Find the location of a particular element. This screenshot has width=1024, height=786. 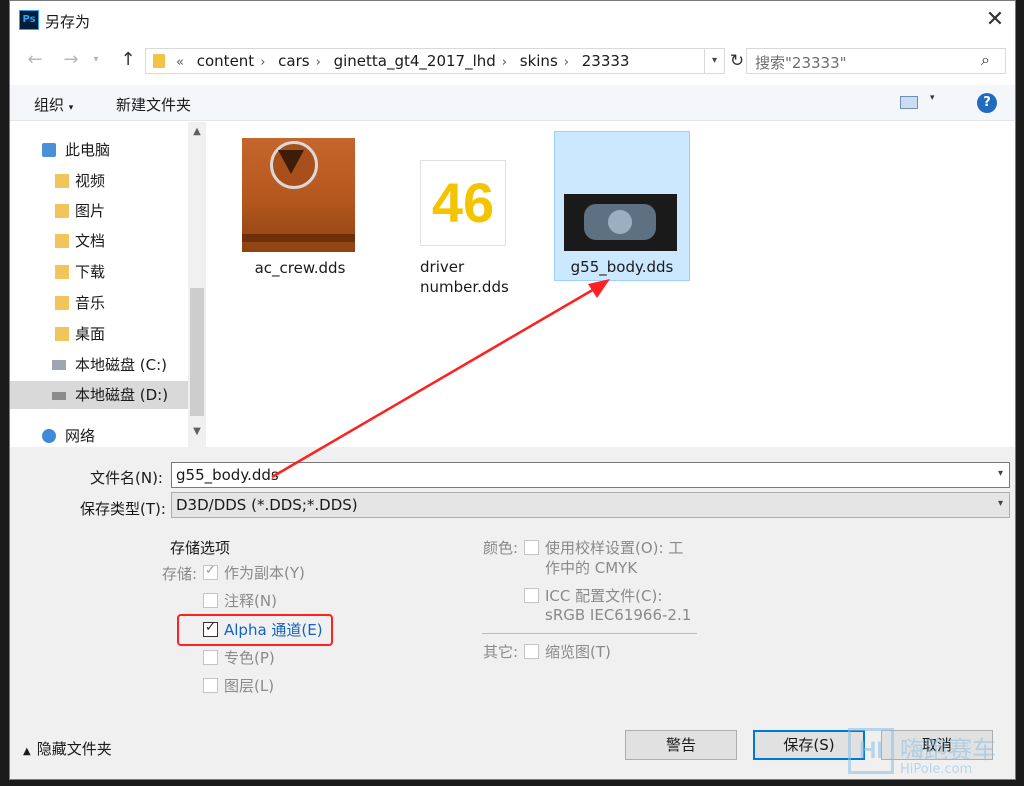

watermark-logo: HI is located at coordinates (871, 751).